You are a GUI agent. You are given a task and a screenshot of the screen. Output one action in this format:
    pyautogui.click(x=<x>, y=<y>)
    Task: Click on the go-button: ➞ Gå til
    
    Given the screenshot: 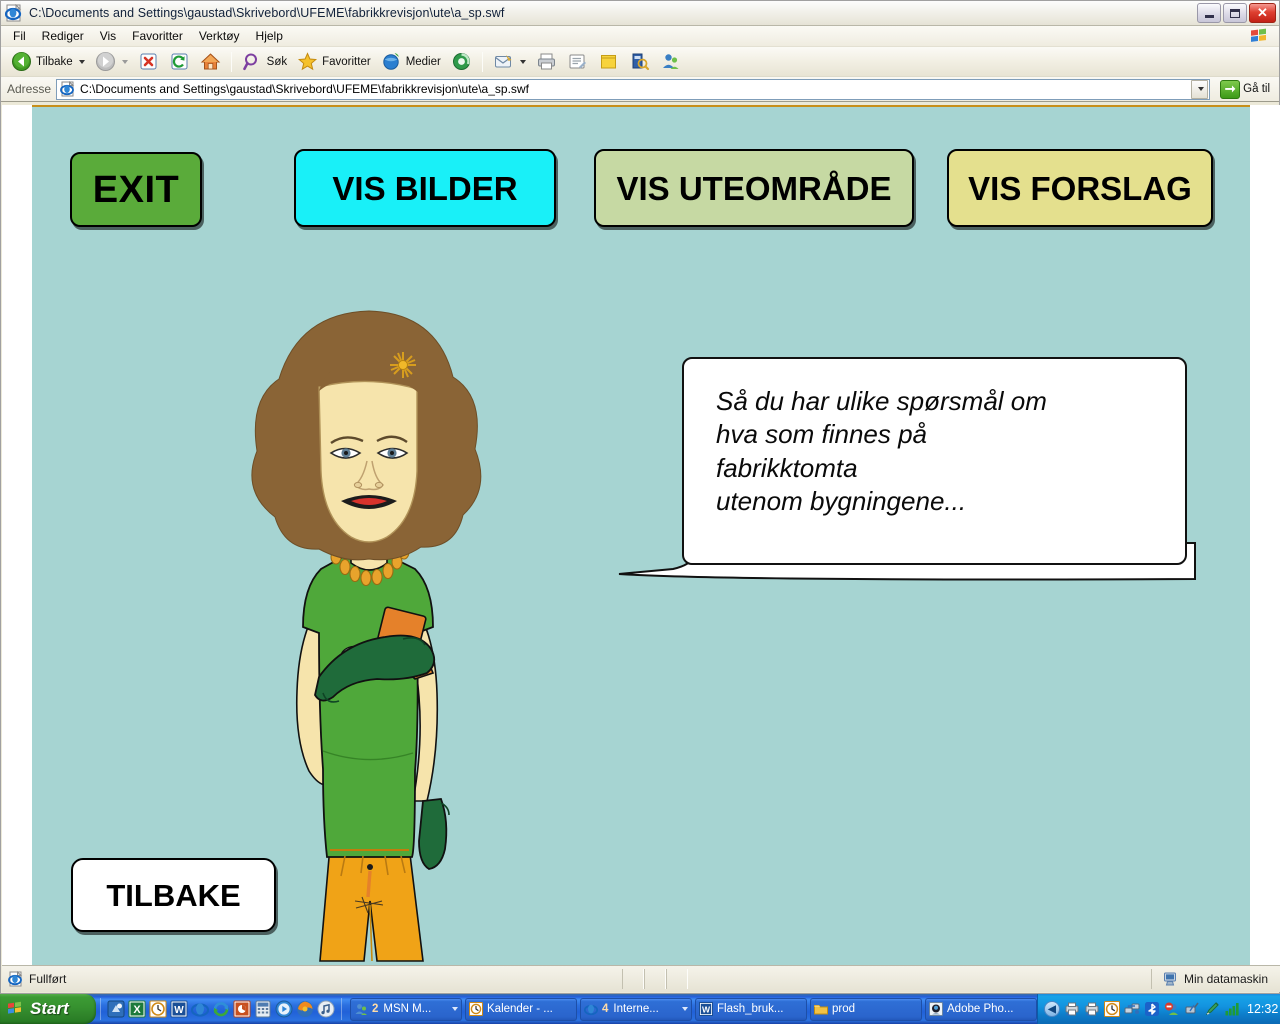 What is the action you would take?
    pyautogui.click(x=1245, y=89)
    